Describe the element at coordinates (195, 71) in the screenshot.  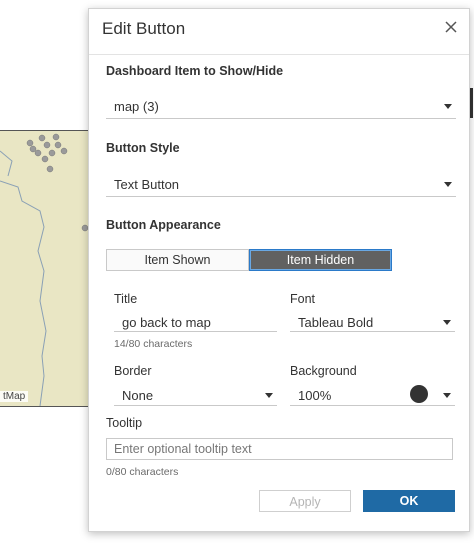
I see `show-hide-label: Dashboard Item to Show/Hide` at that location.